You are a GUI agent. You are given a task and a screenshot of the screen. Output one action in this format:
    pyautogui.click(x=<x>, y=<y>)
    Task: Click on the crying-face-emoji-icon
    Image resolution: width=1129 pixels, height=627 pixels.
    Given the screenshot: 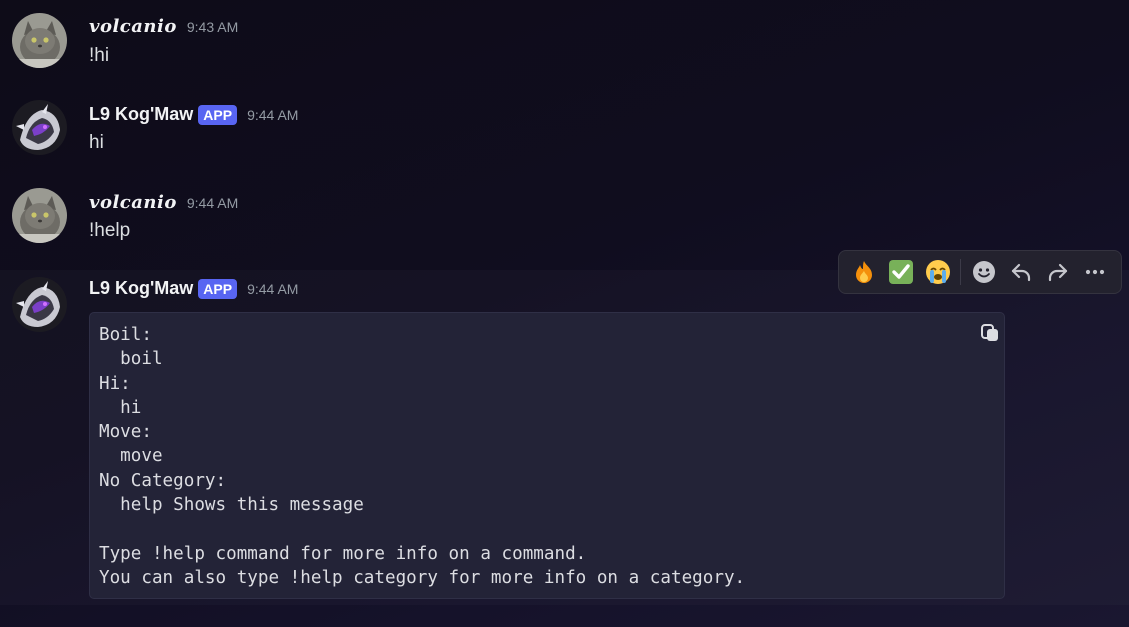 What is the action you would take?
    pyautogui.click(x=937, y=272)
    